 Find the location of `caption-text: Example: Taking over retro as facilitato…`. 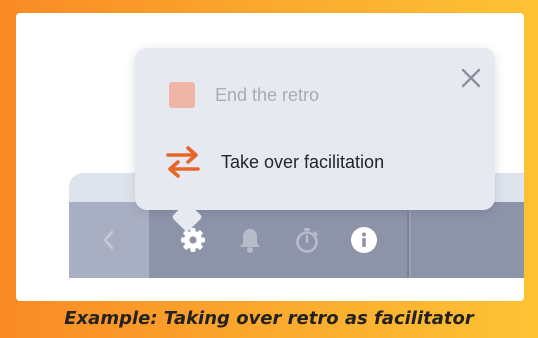

caption-text: Example: Taking over retro as facilitato… is located at coordinates (269, 318).